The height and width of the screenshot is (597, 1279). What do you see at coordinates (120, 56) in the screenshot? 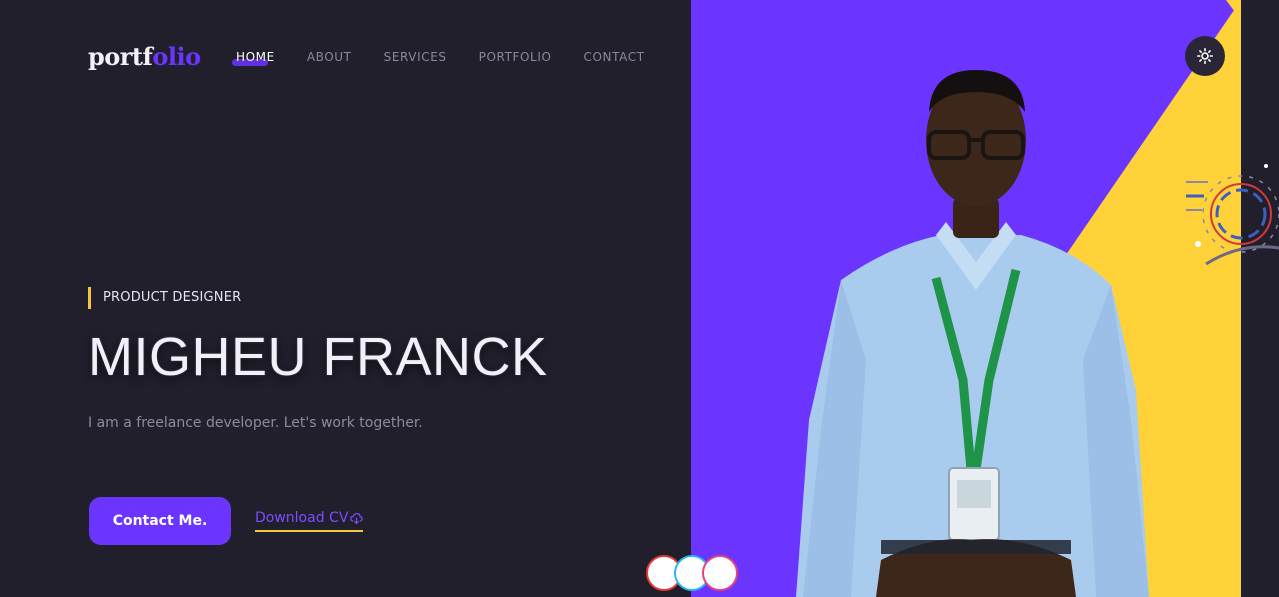
I see `logo-text-start: portf` at bounding box center [120, 56].